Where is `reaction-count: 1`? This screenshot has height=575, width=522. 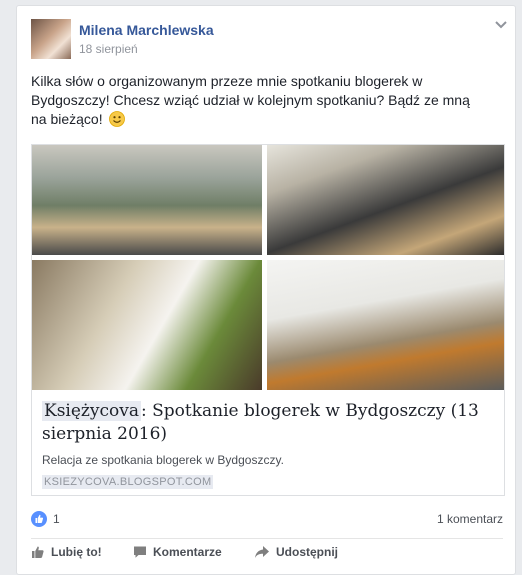
reaction-count: 1 is located at coordinates (56, 519).